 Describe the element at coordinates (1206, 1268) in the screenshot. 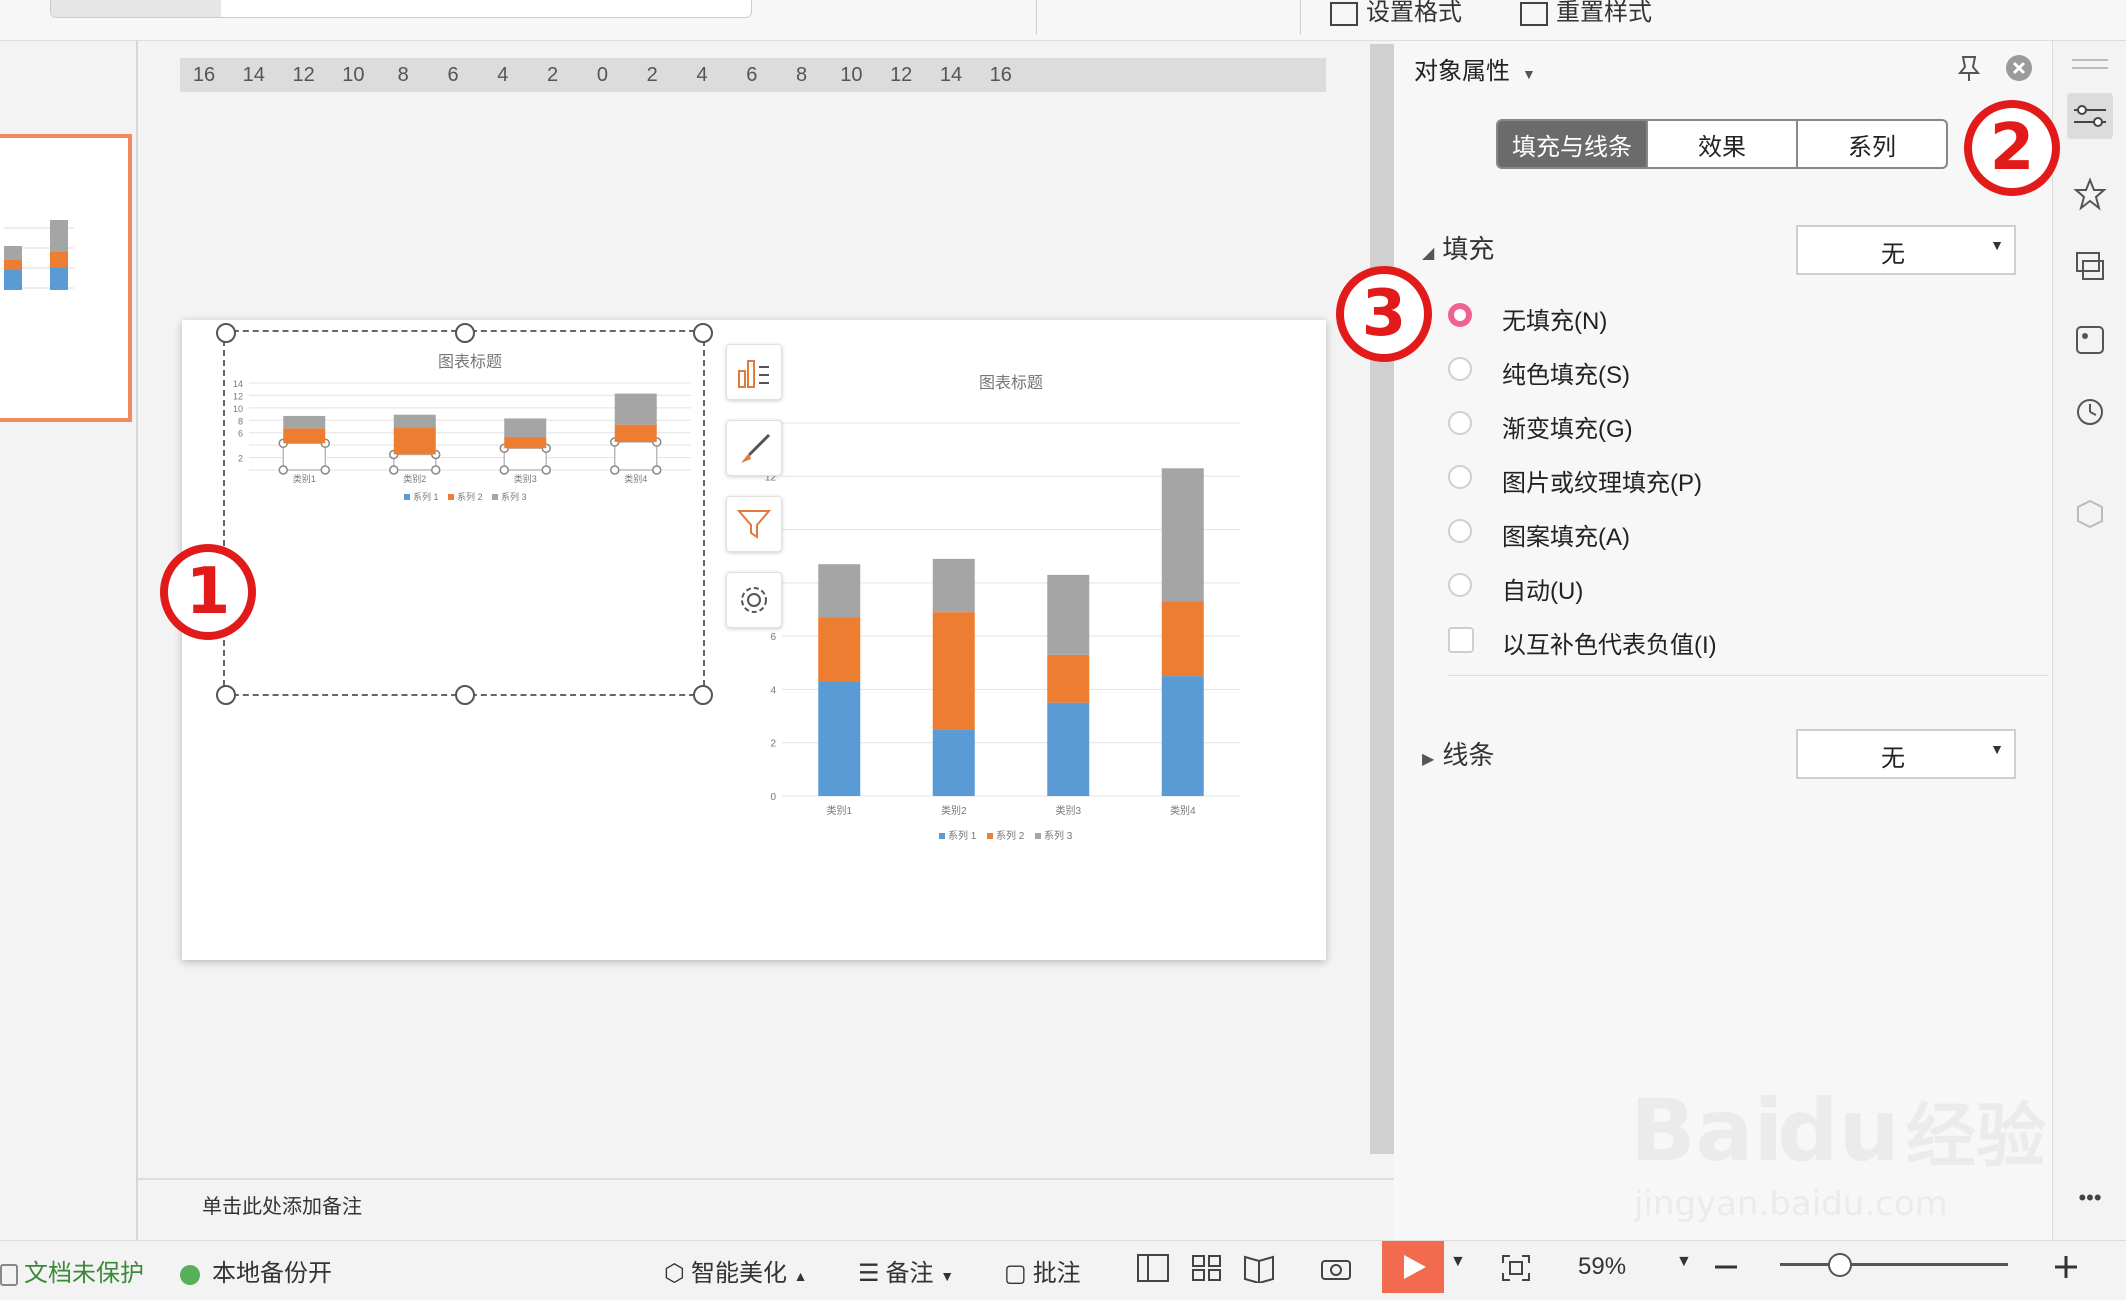

I see `grid-view-icon` at that location.